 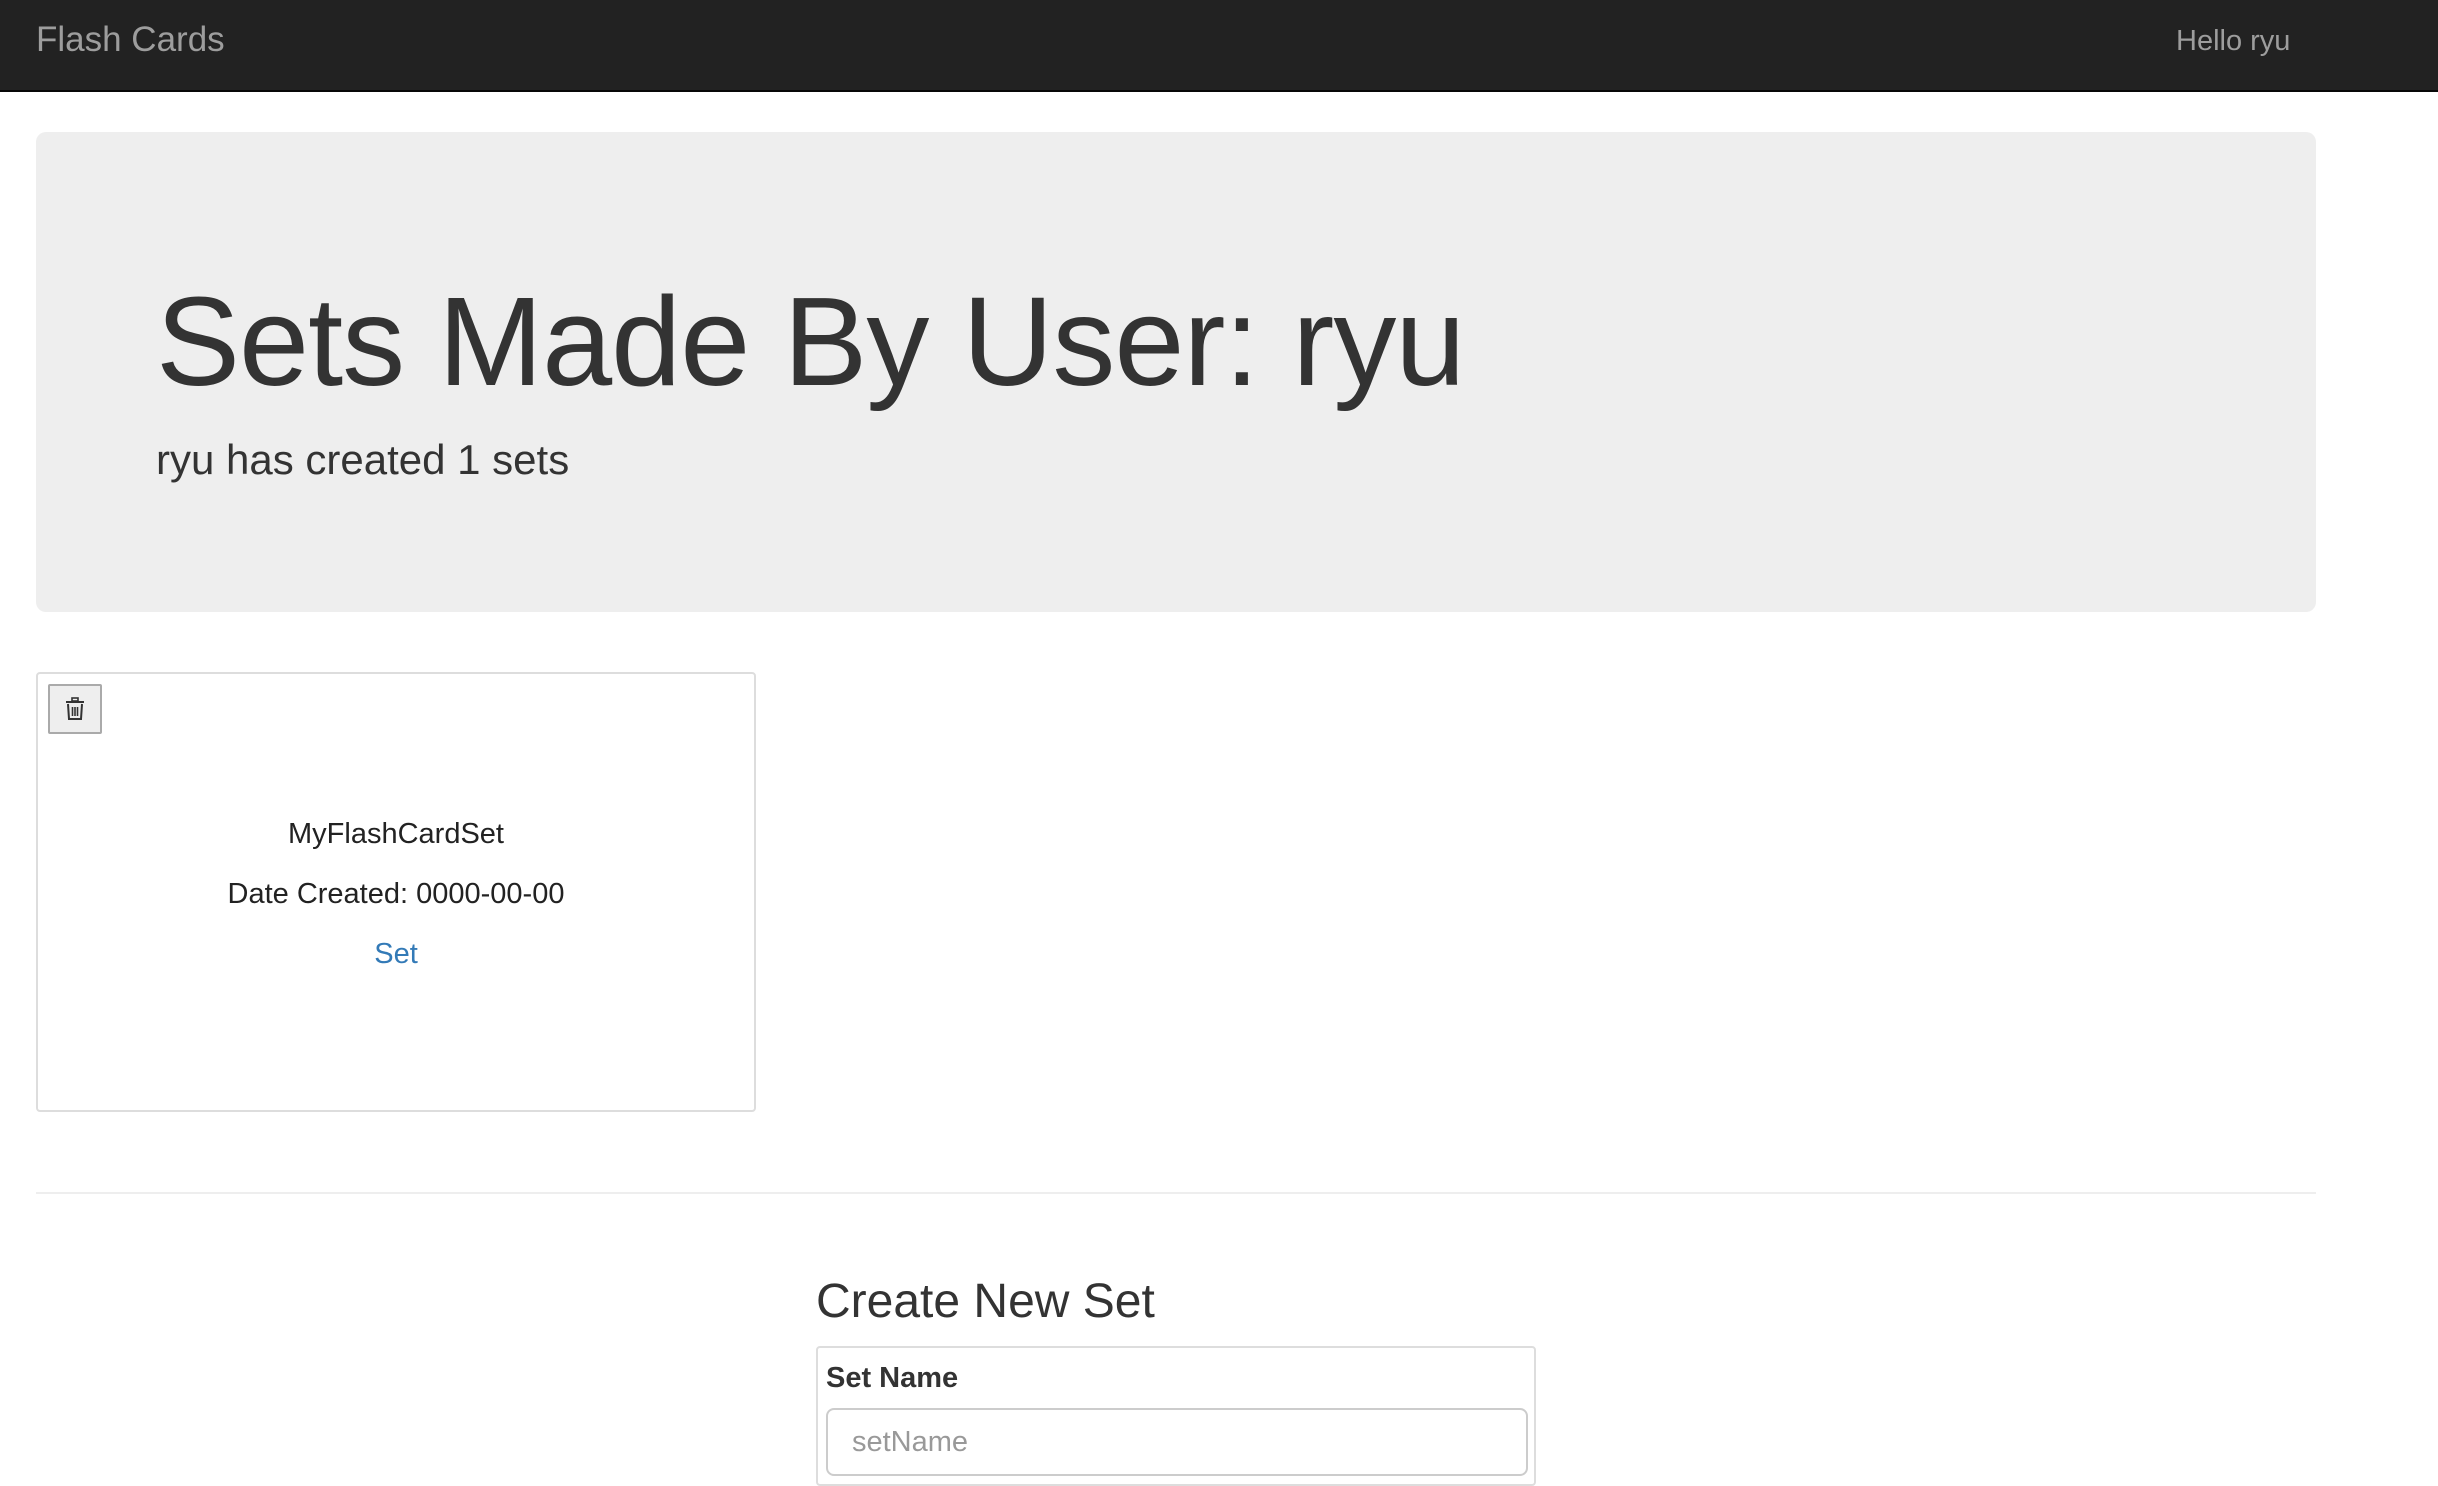 I want to click on set-name: MyFlashCardSet, so click(x=396, y=834).